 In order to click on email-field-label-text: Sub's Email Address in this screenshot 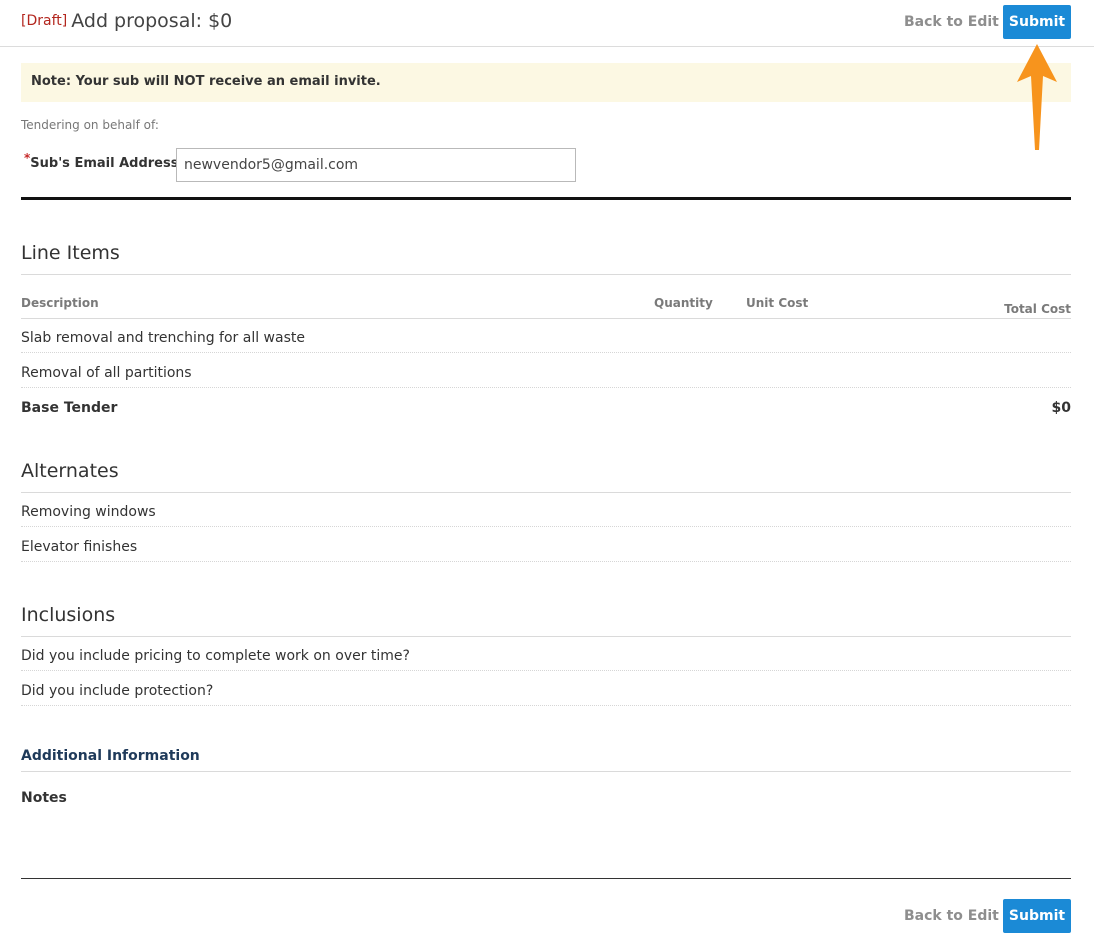, I will do `click(104, 163)`.